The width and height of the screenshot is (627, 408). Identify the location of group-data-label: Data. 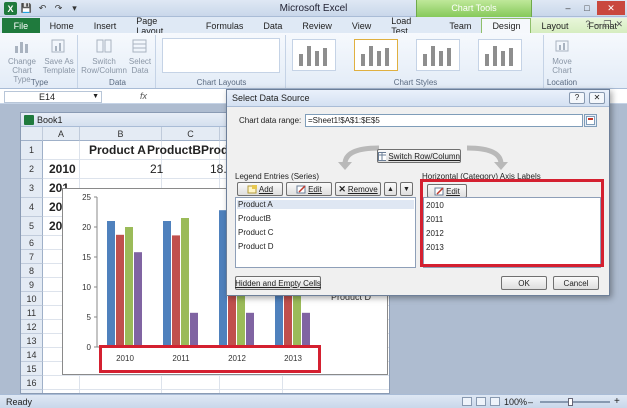
(117, 82).